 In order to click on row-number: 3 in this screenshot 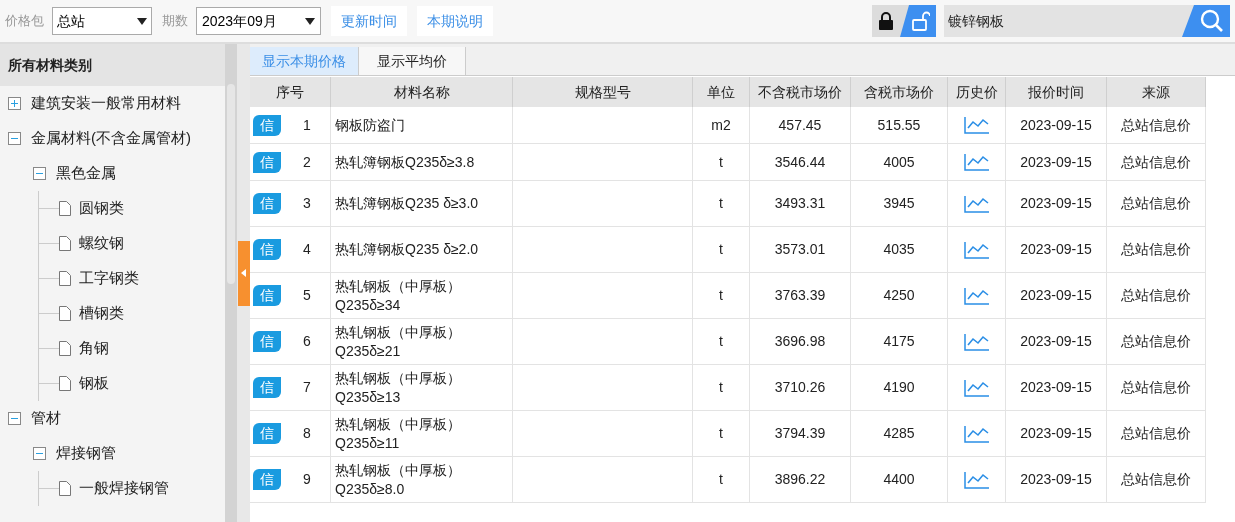, I will do `click(307, 203)`.